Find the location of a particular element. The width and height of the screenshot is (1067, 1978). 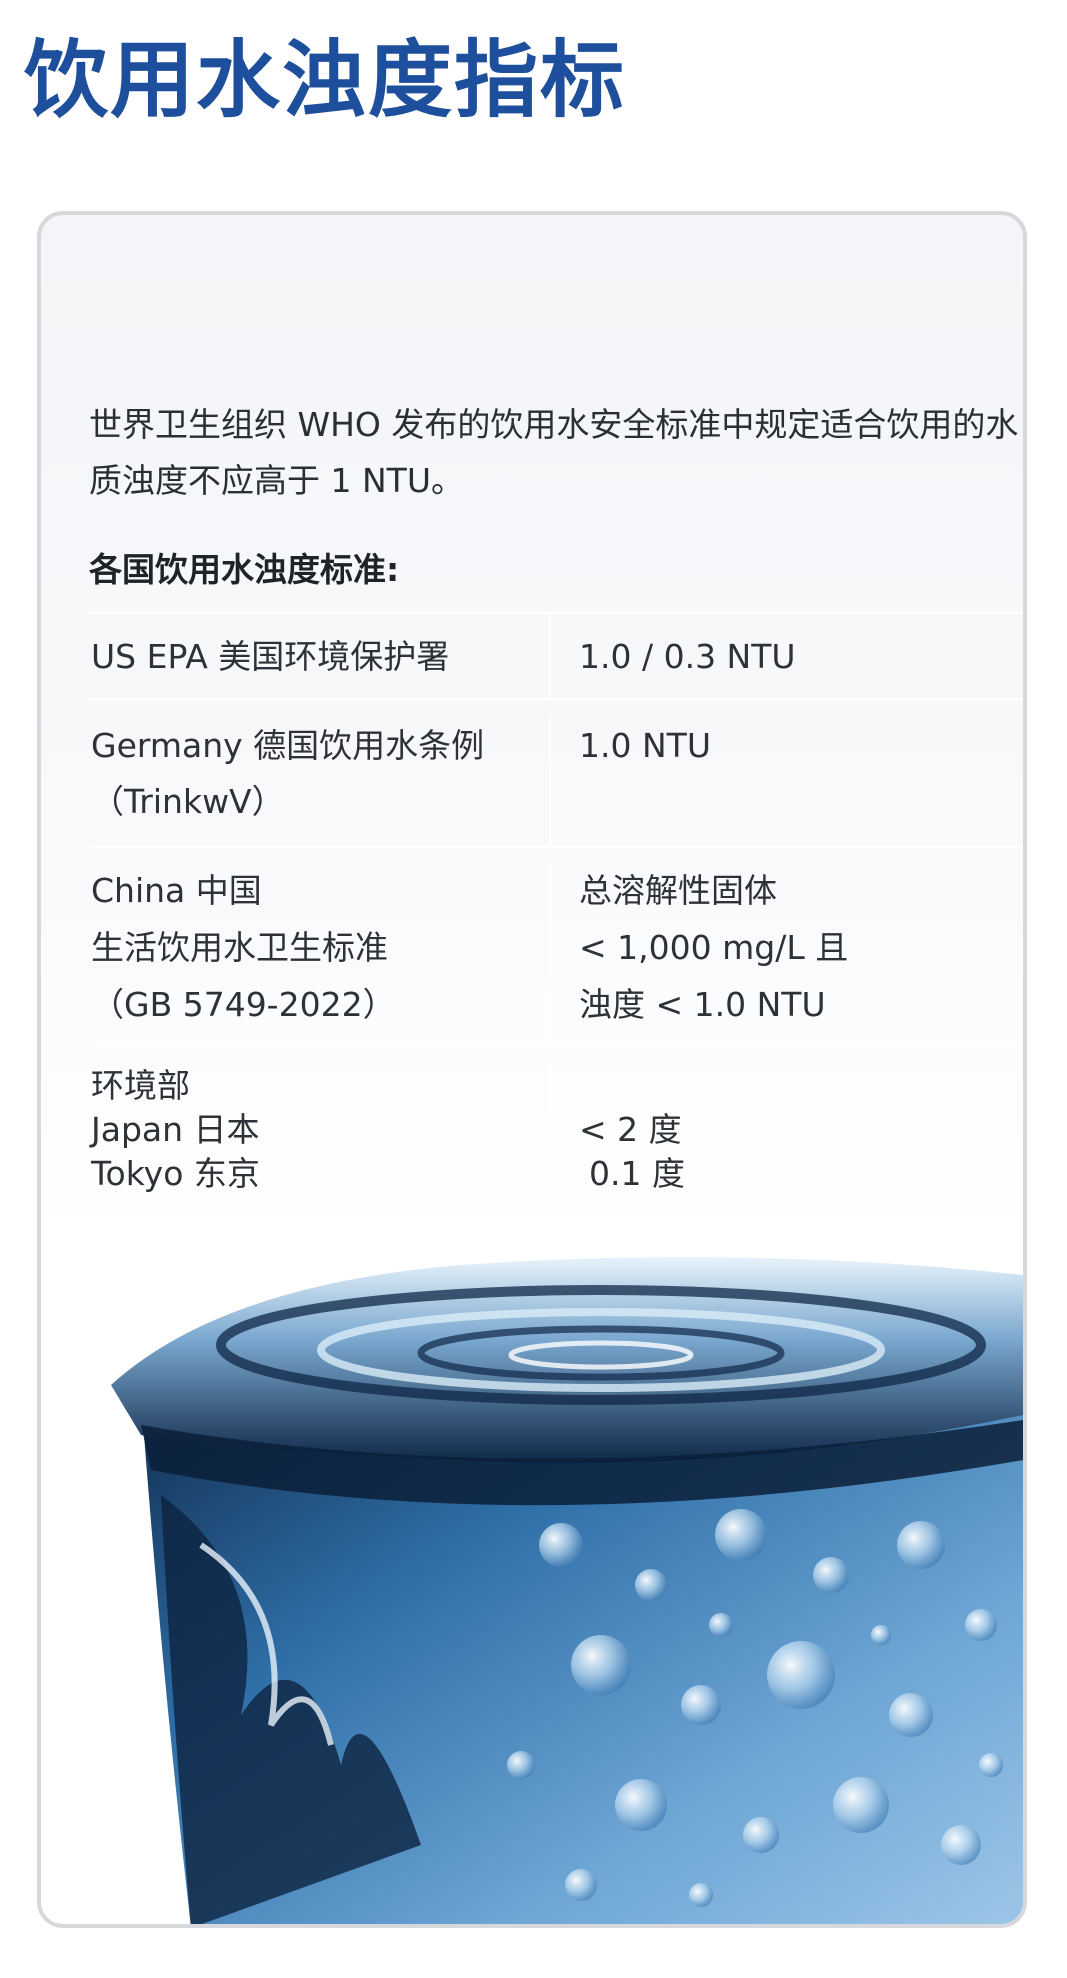

standard-value-cell: 1.0 / 0.3 NTU is located at coordinates (787, 656).